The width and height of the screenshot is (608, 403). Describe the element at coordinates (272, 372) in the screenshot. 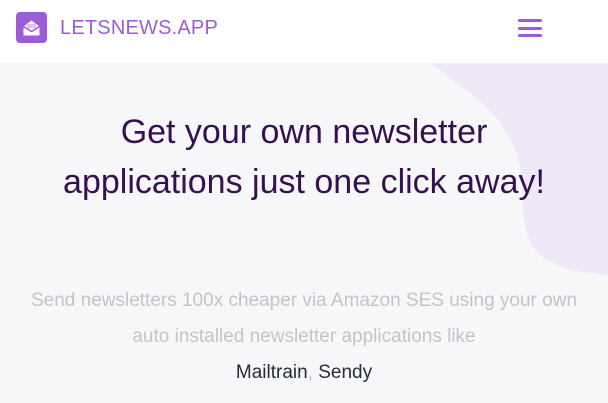

I see `app-link-mailtrain: Mailtrain` at that location.